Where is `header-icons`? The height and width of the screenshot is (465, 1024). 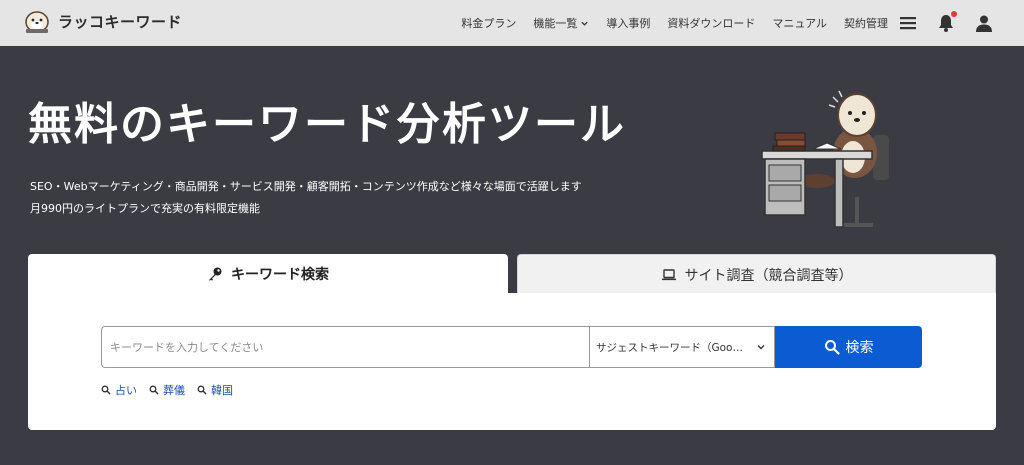 header-icons is located at coordinates (946, 23).